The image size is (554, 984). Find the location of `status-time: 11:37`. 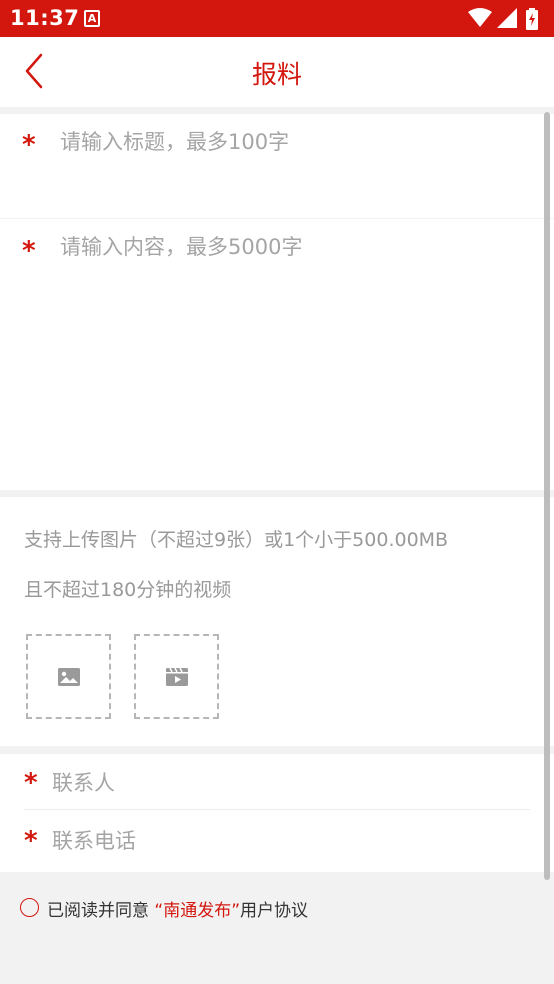

status-time: 11:37 is located at coordinates (45, 18).